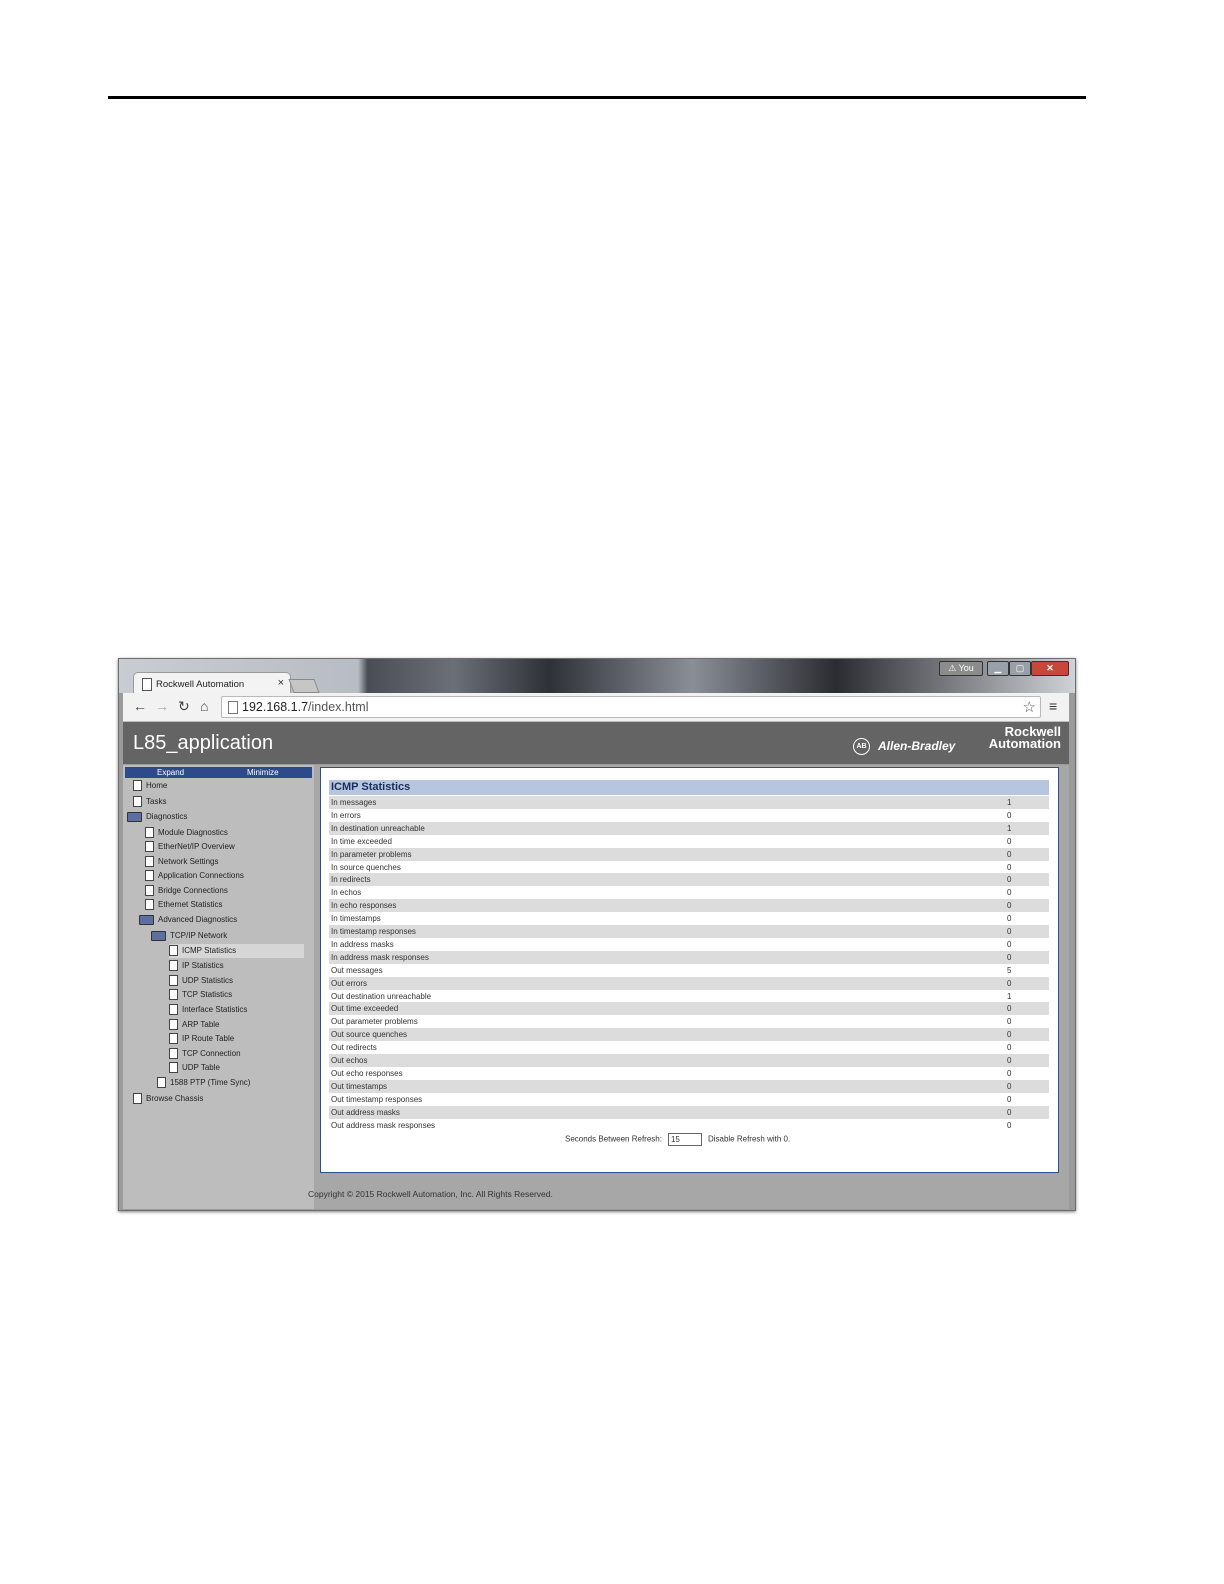 This screenshot has width=1224, height=1584. I want to click on sidebar-controls: Expand Minimize, so click(218, 772).